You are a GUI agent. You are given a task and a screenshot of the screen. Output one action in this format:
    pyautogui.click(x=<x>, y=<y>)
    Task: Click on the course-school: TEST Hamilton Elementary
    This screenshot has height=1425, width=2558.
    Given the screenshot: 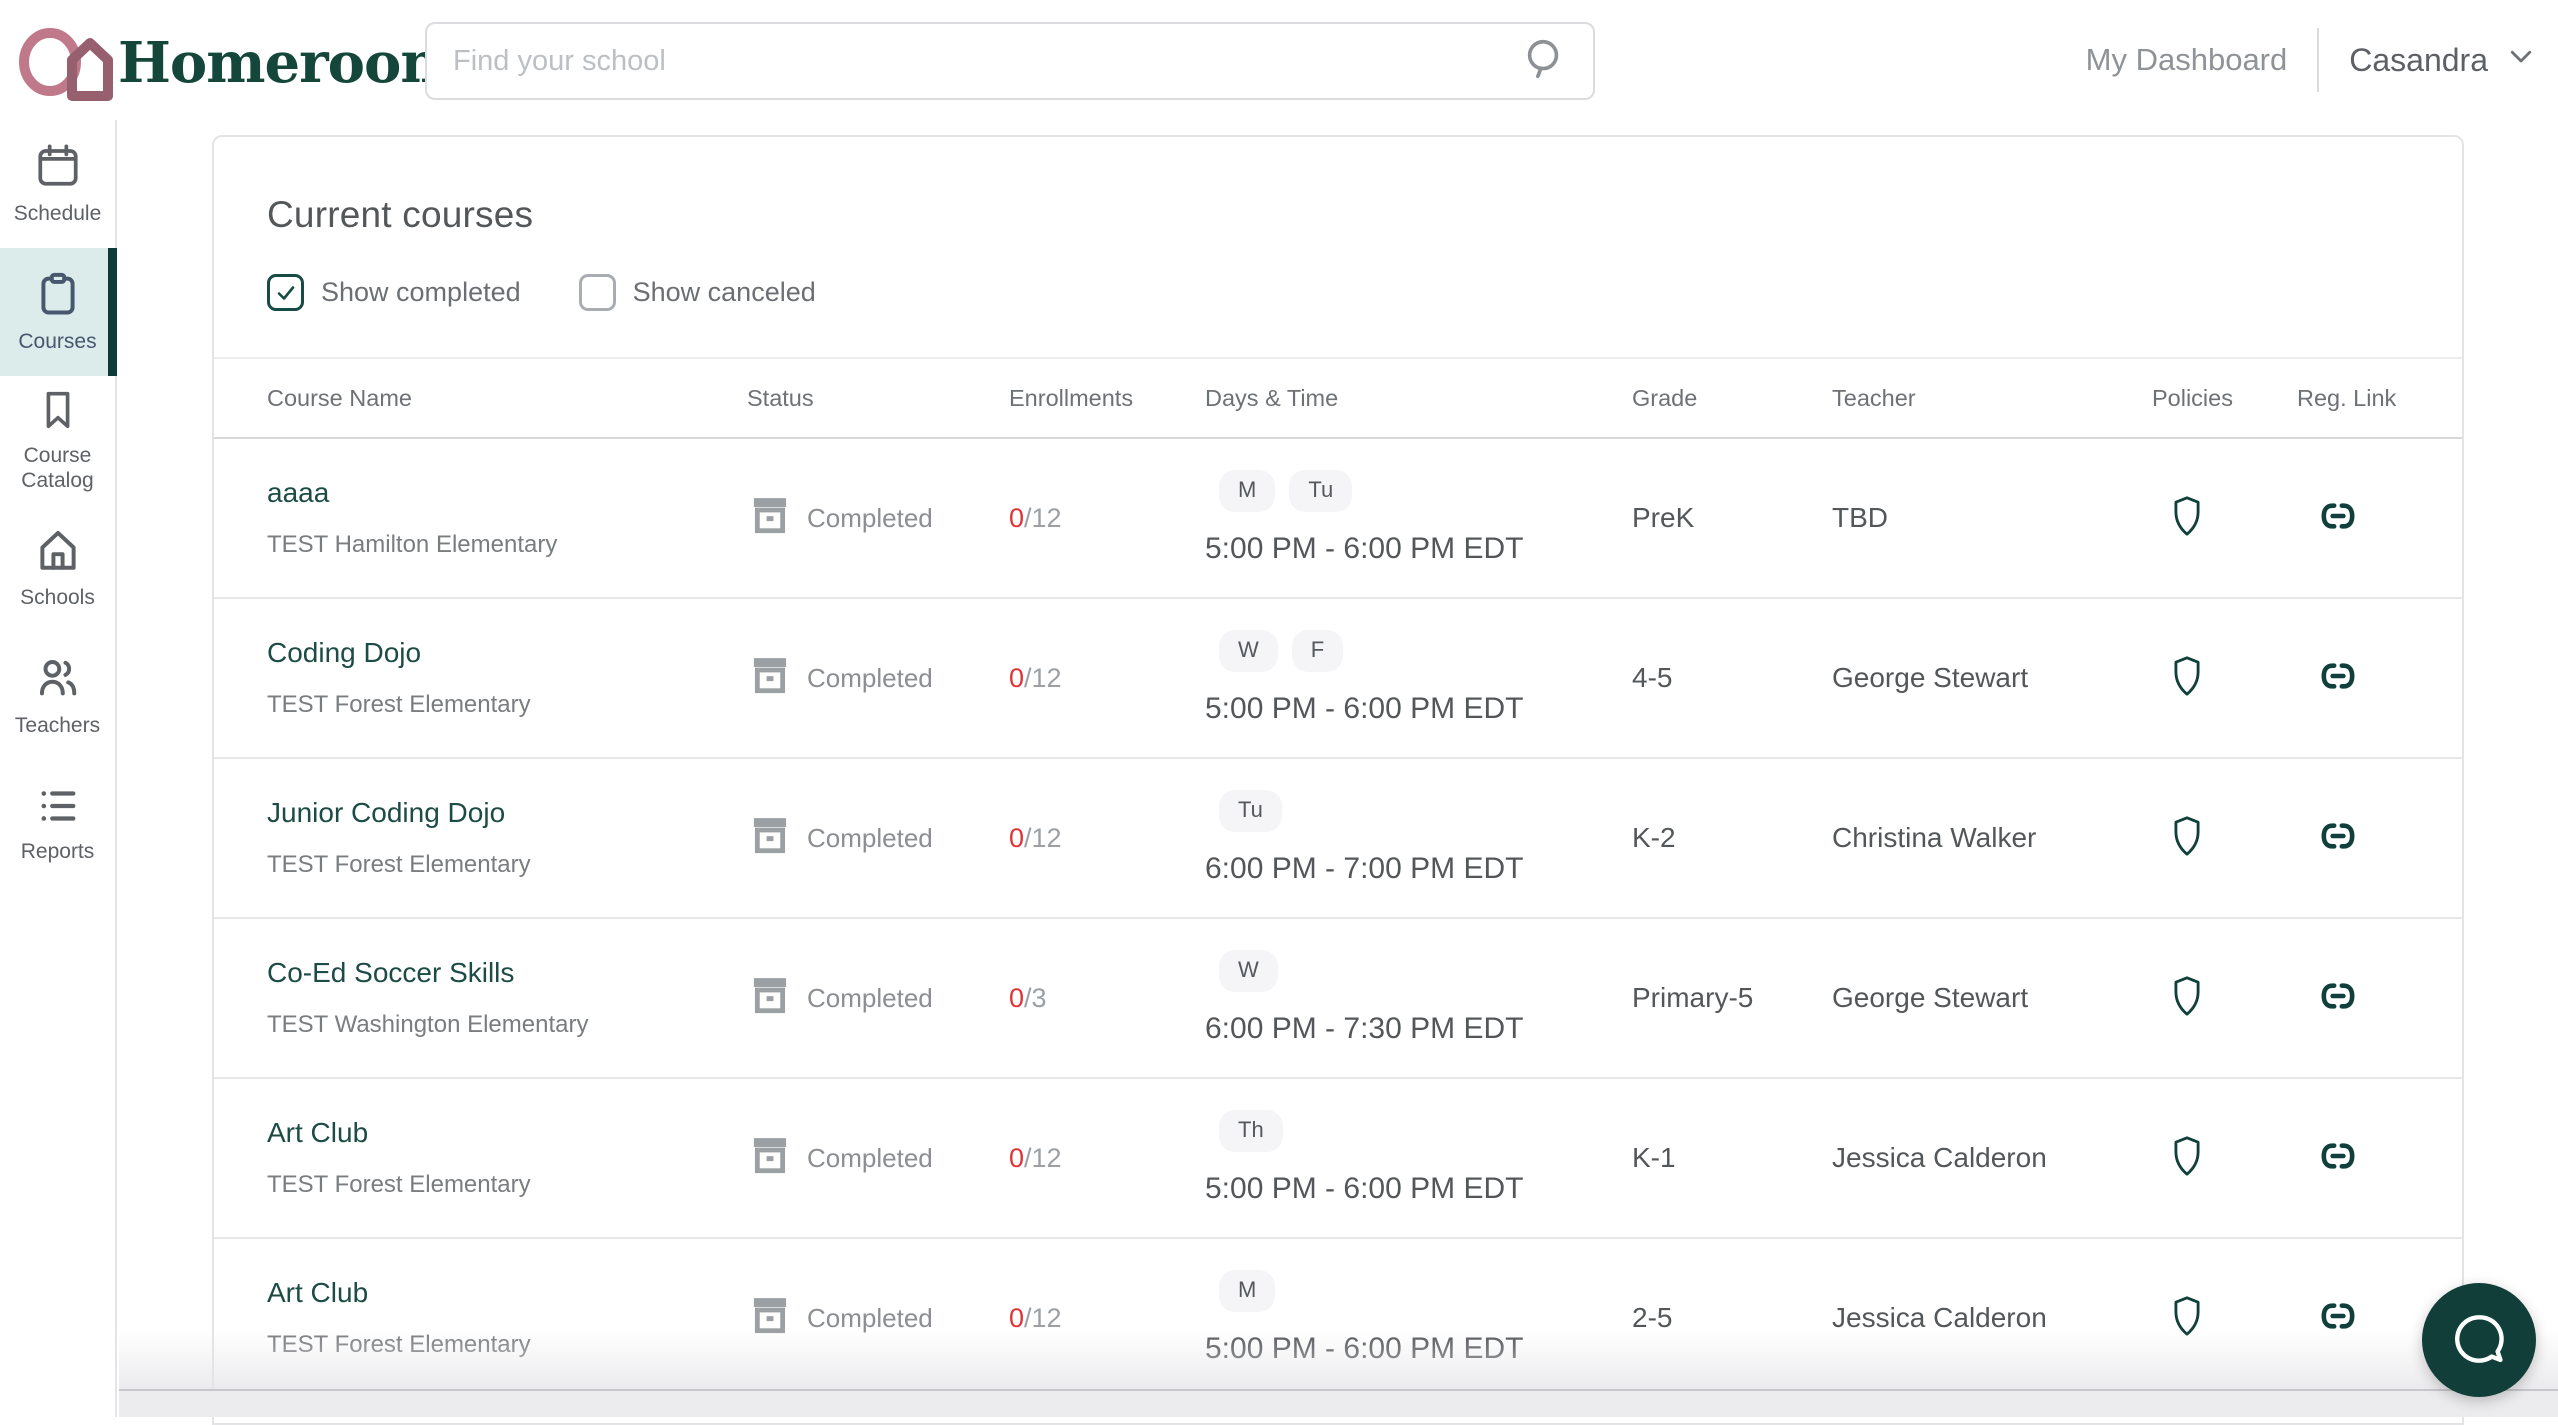 What is the action you would take?
    pyautogui.click(x=412, y=544)
    